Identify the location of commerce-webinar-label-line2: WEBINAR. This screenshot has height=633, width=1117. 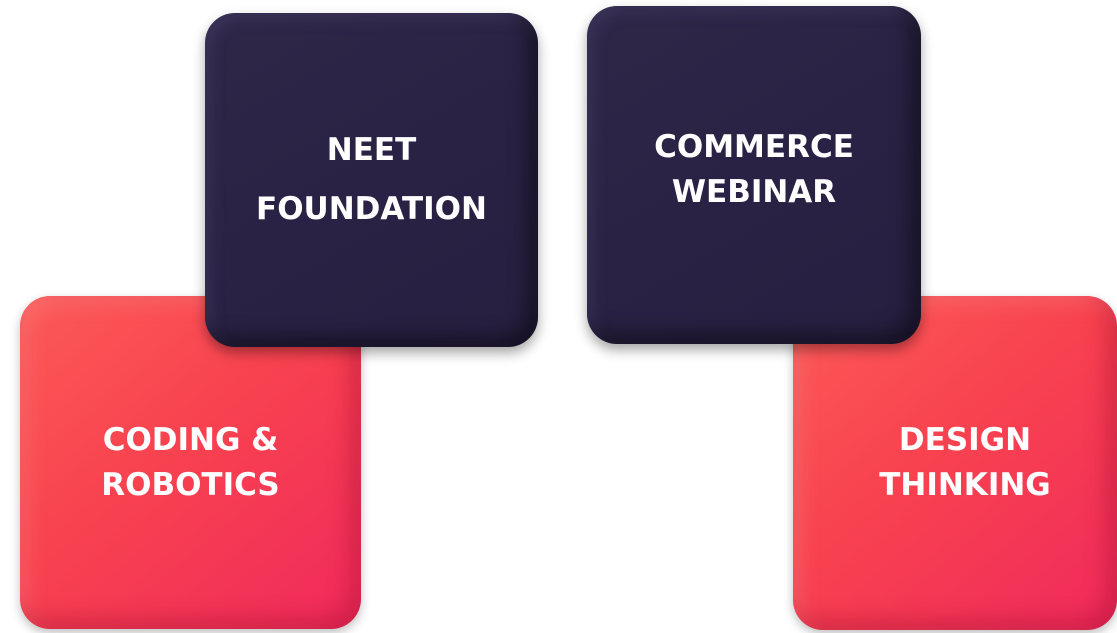
(754, 192).